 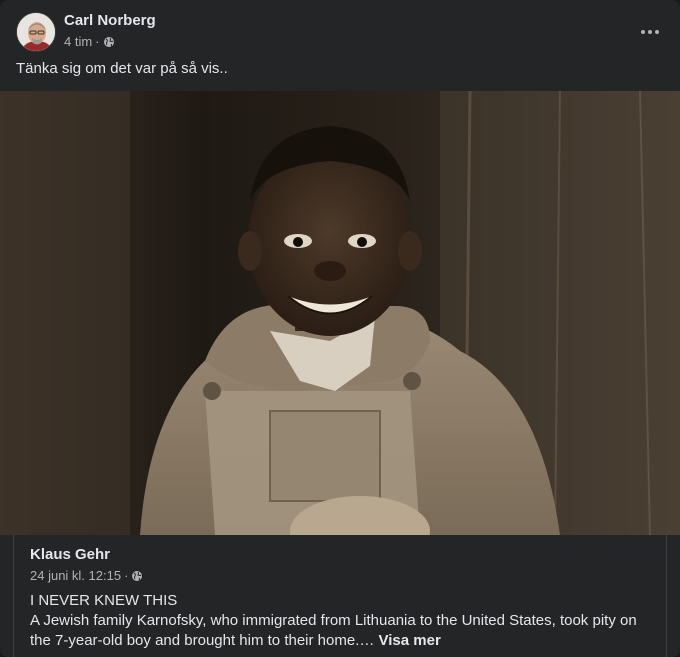 I want to click on author-name: Carl Norberg, so click(x=110, y=20).